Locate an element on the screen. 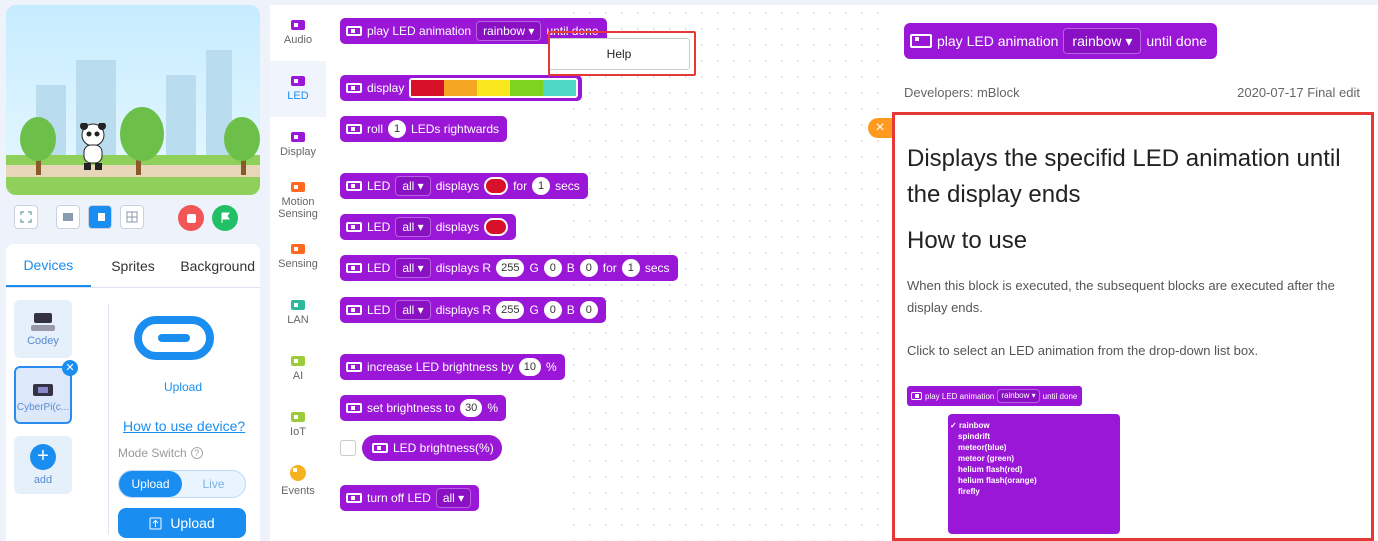  mode-toggle: Upload Live is located at coordinates (182, 484).